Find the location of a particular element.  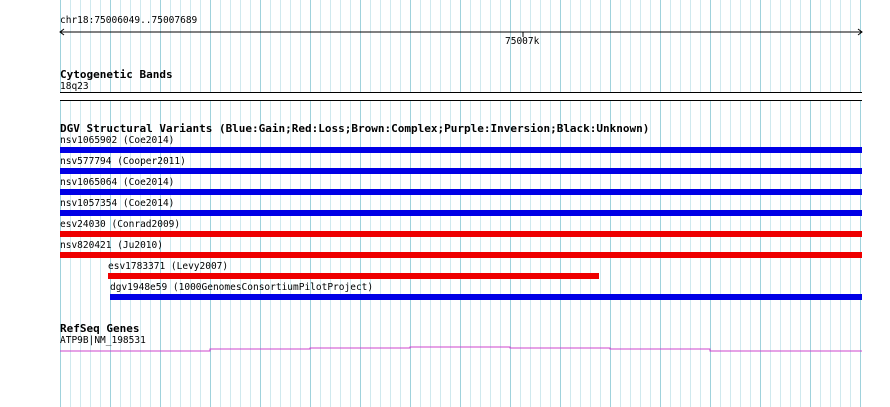

scale-ruler is located at coordinates (461, 32).